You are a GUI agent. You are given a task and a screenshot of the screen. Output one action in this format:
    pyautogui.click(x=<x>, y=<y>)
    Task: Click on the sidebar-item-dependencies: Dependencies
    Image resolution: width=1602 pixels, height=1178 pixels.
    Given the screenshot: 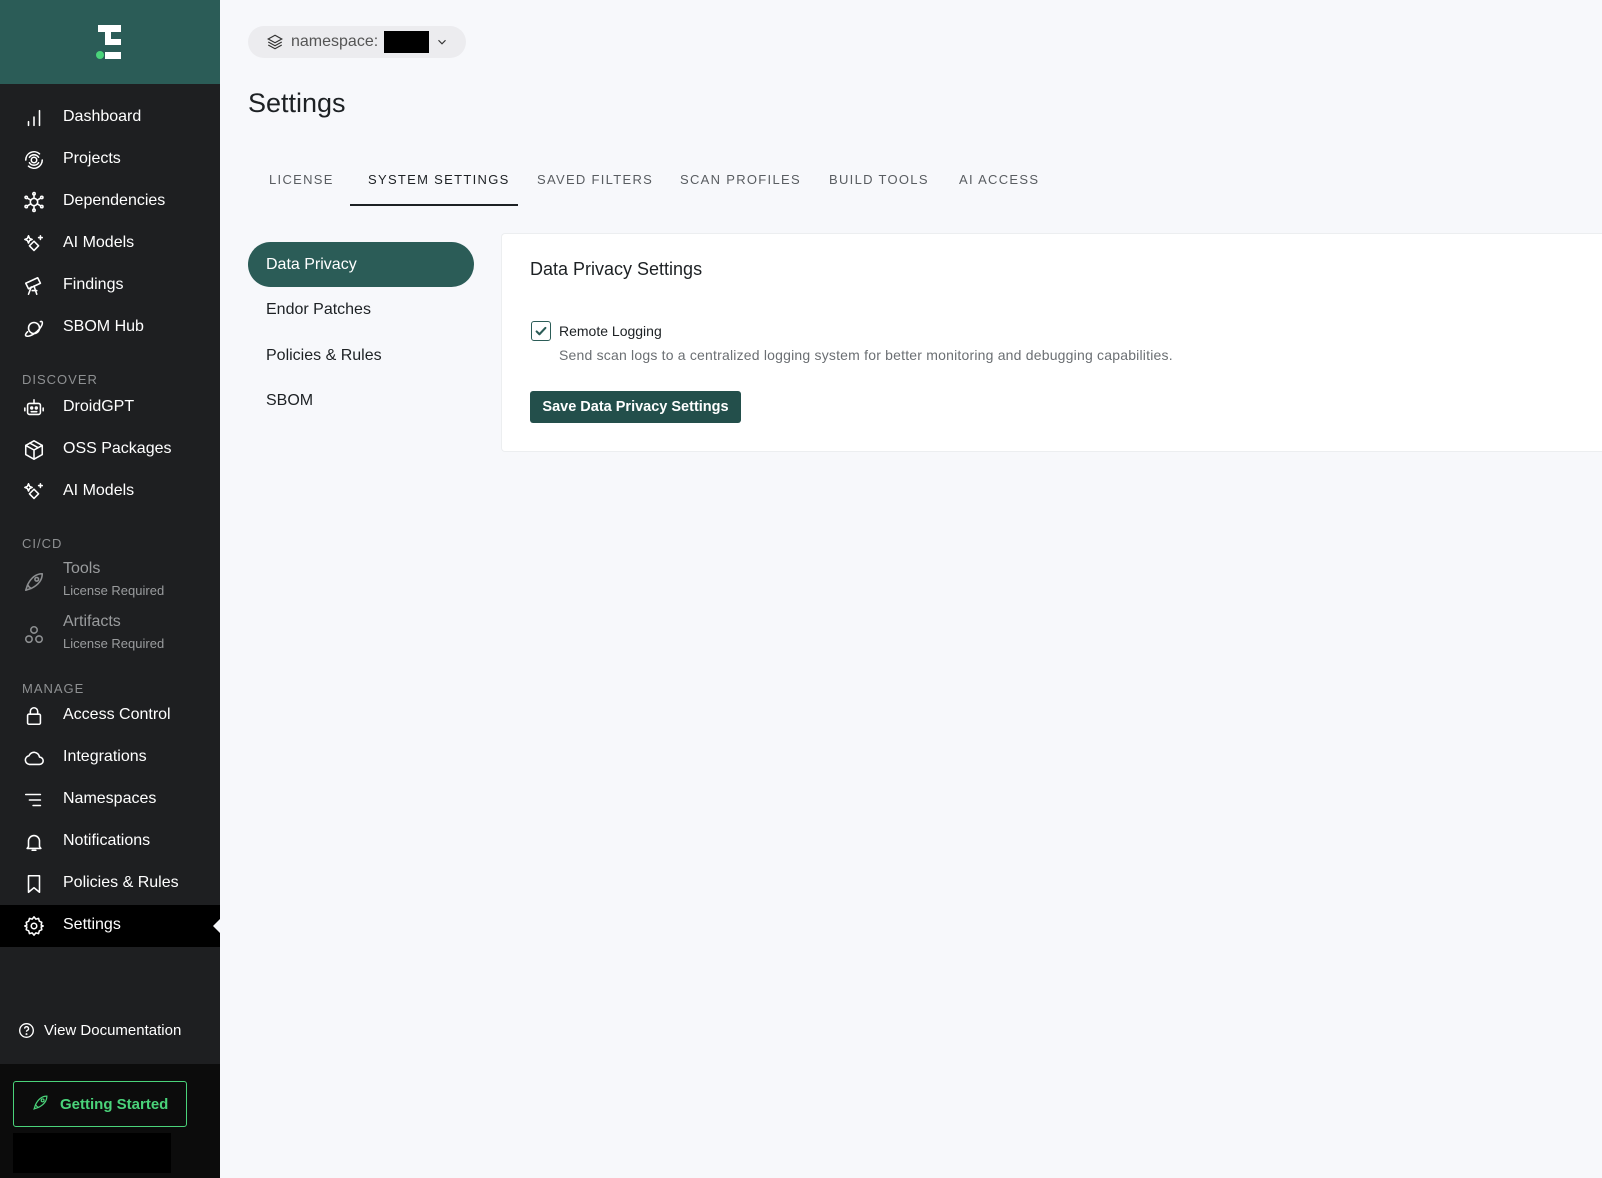 What is the action you would take?
    pyautogui.click(x=110, y=202)
    